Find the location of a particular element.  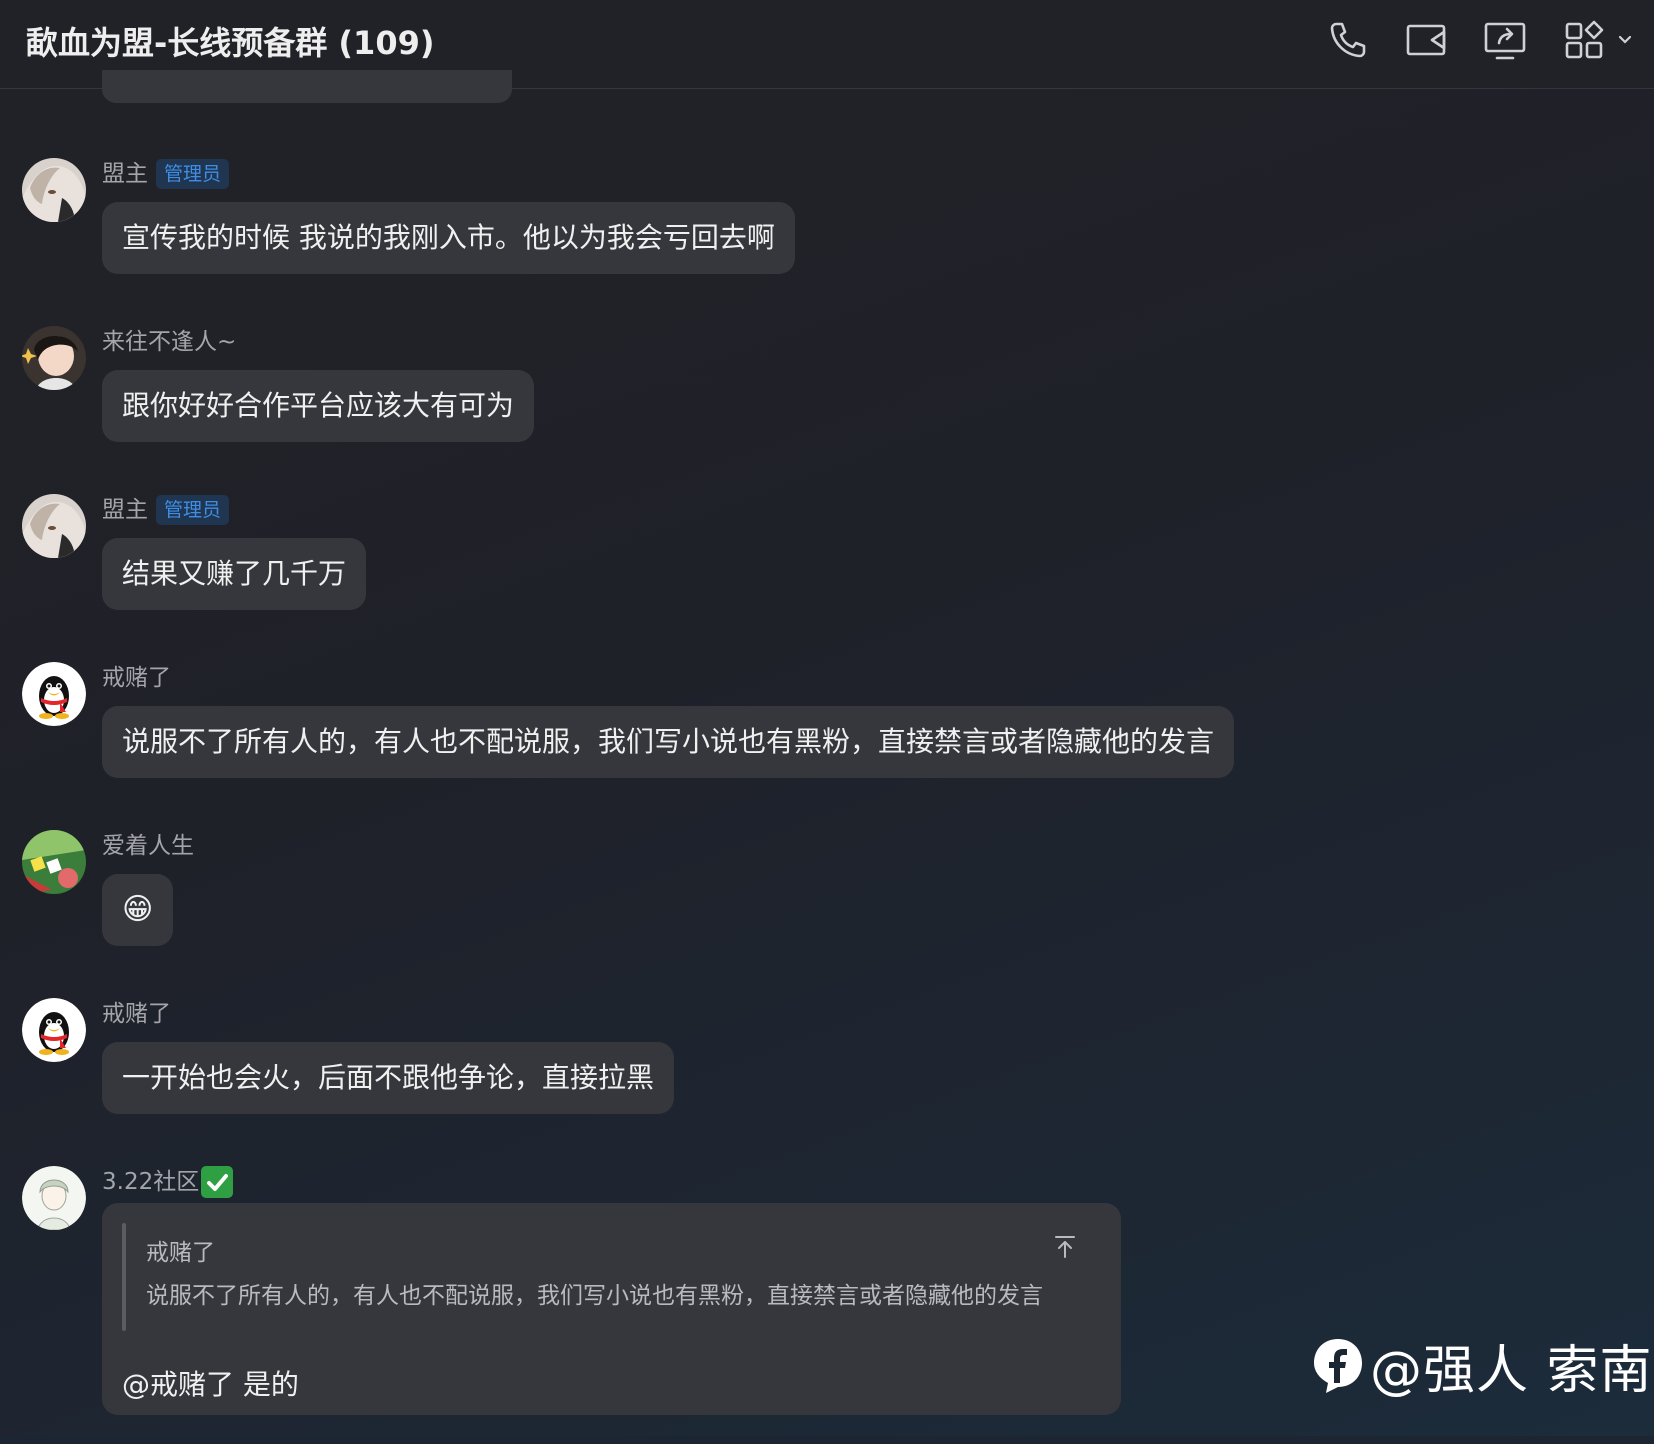

watermark-text: @强人 索南 is located at coordinates (1511, 1370).